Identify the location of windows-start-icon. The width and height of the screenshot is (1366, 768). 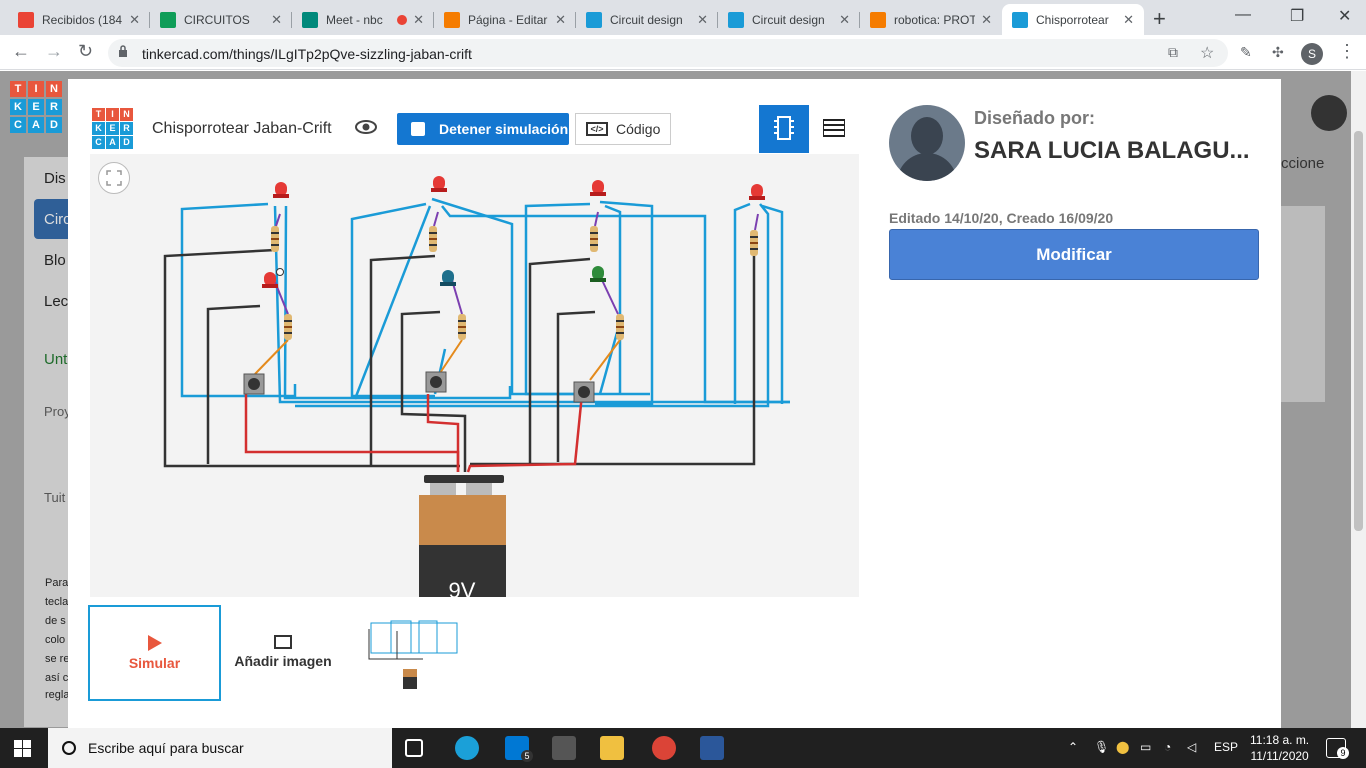
(22, 748).